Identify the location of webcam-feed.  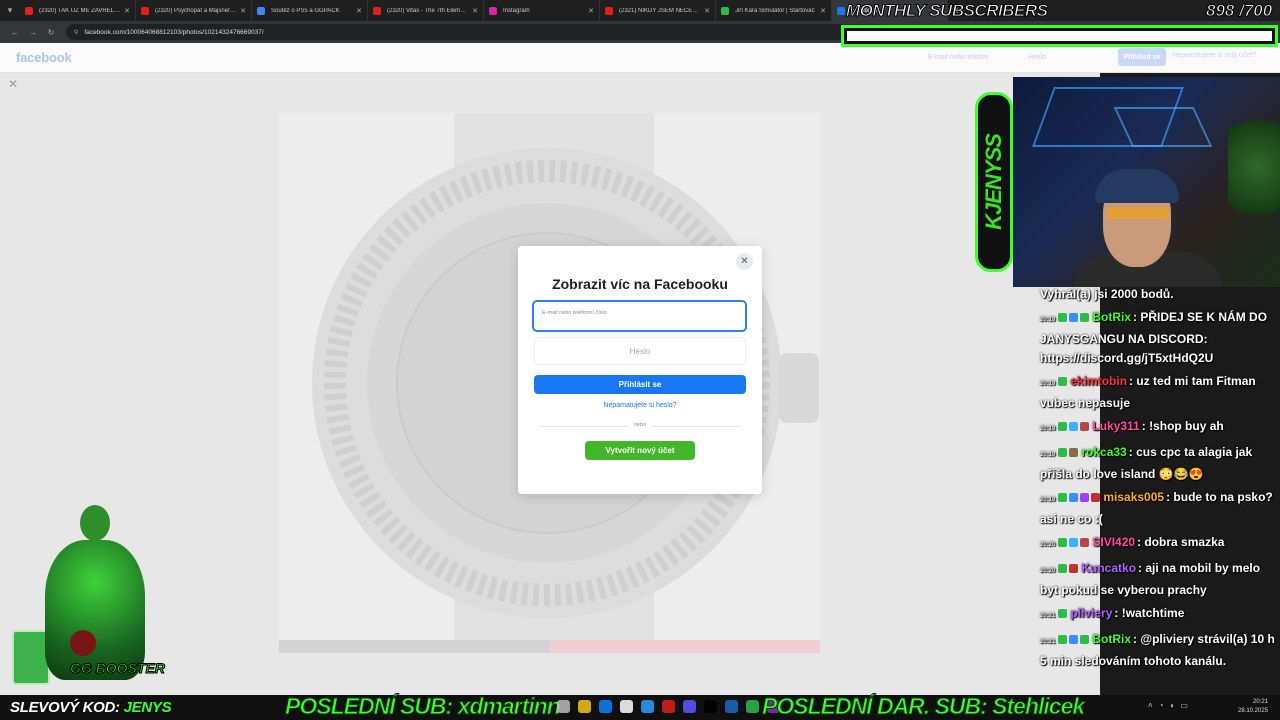
(1146, 182).